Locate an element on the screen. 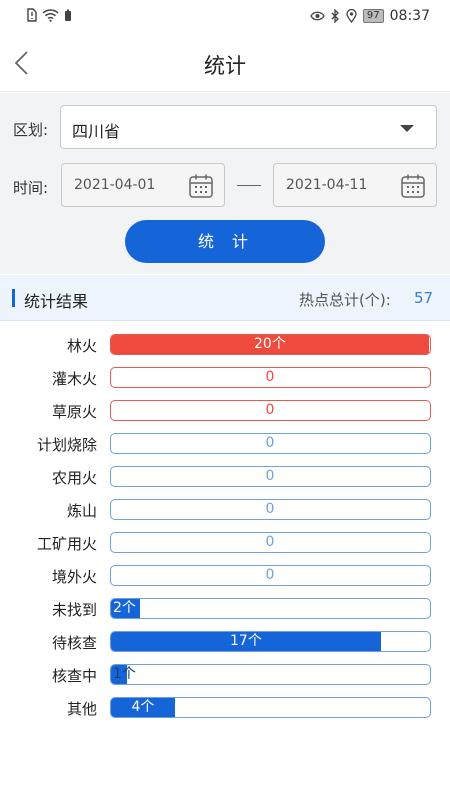 The image size is (450, 800). statistics-button: 统计 is located at coordinates (225, 241).